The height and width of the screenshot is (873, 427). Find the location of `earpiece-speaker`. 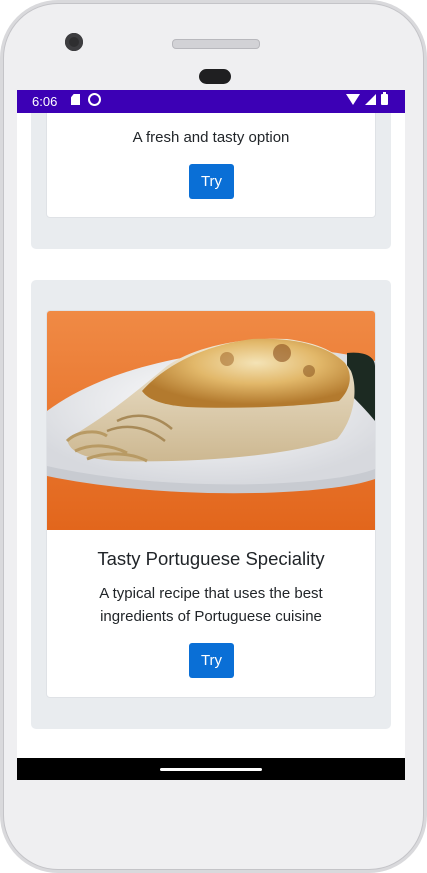

earpiece-speaker is located at coordinates (216, 44).